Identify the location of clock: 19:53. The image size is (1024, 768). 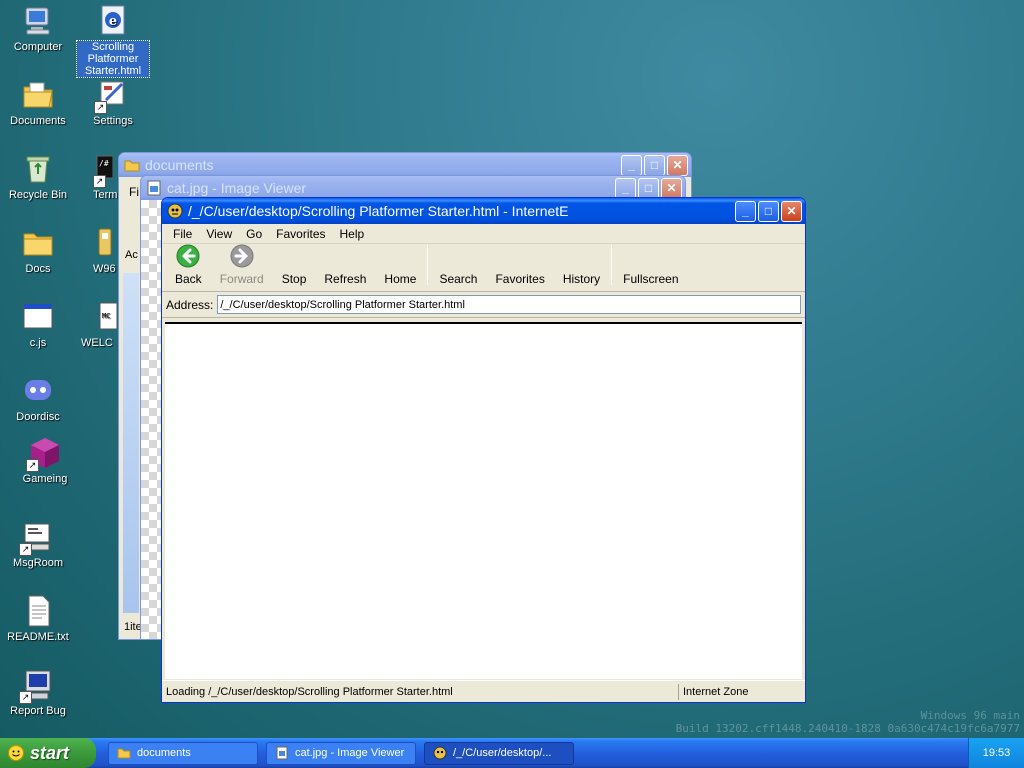
(997, 753).